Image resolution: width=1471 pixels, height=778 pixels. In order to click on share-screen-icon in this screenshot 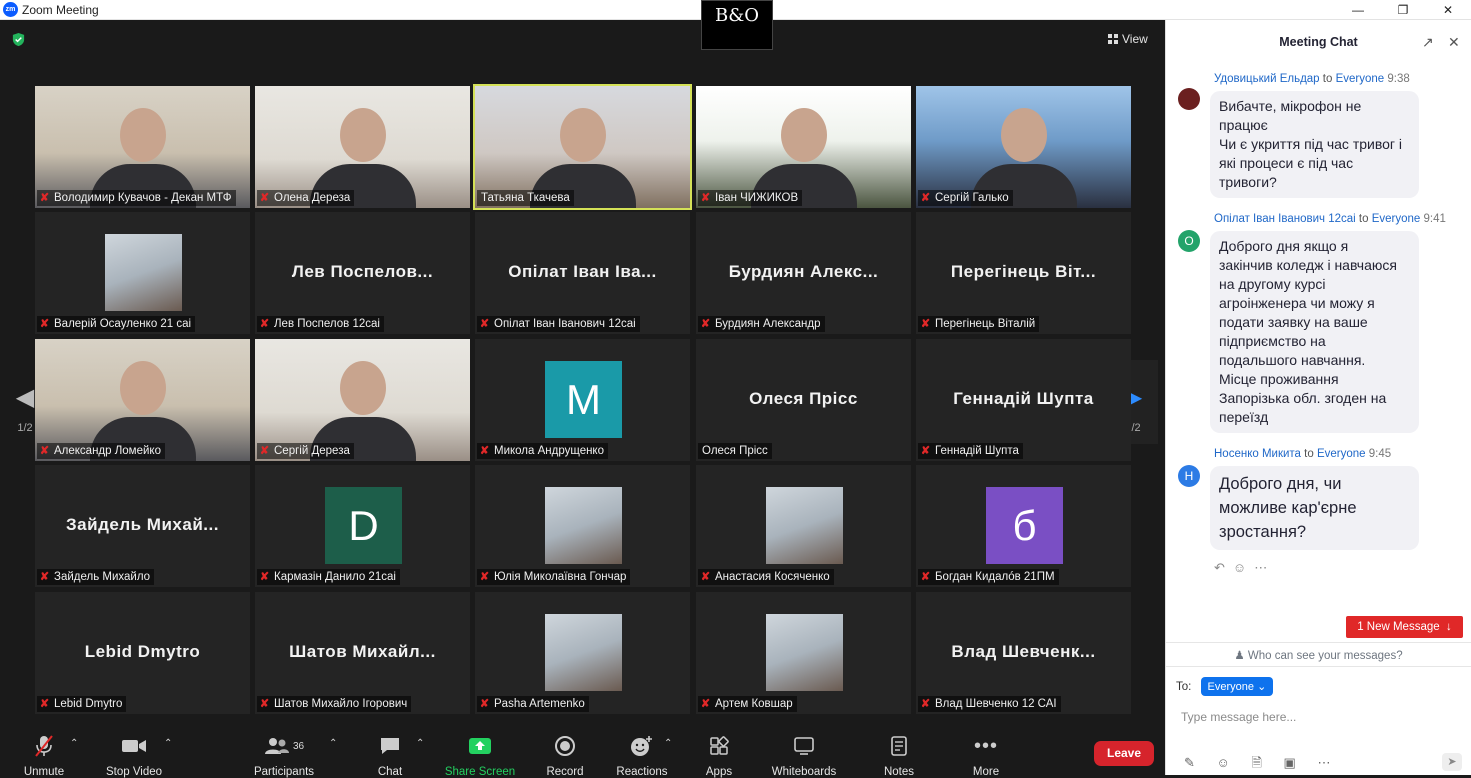, I will do `click(480, 746)`.